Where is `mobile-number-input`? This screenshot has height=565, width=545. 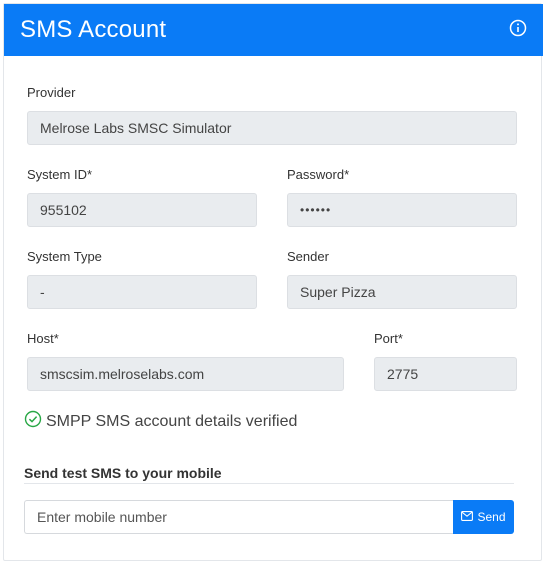
mobile-number-input is located at coordinates (239, 517).